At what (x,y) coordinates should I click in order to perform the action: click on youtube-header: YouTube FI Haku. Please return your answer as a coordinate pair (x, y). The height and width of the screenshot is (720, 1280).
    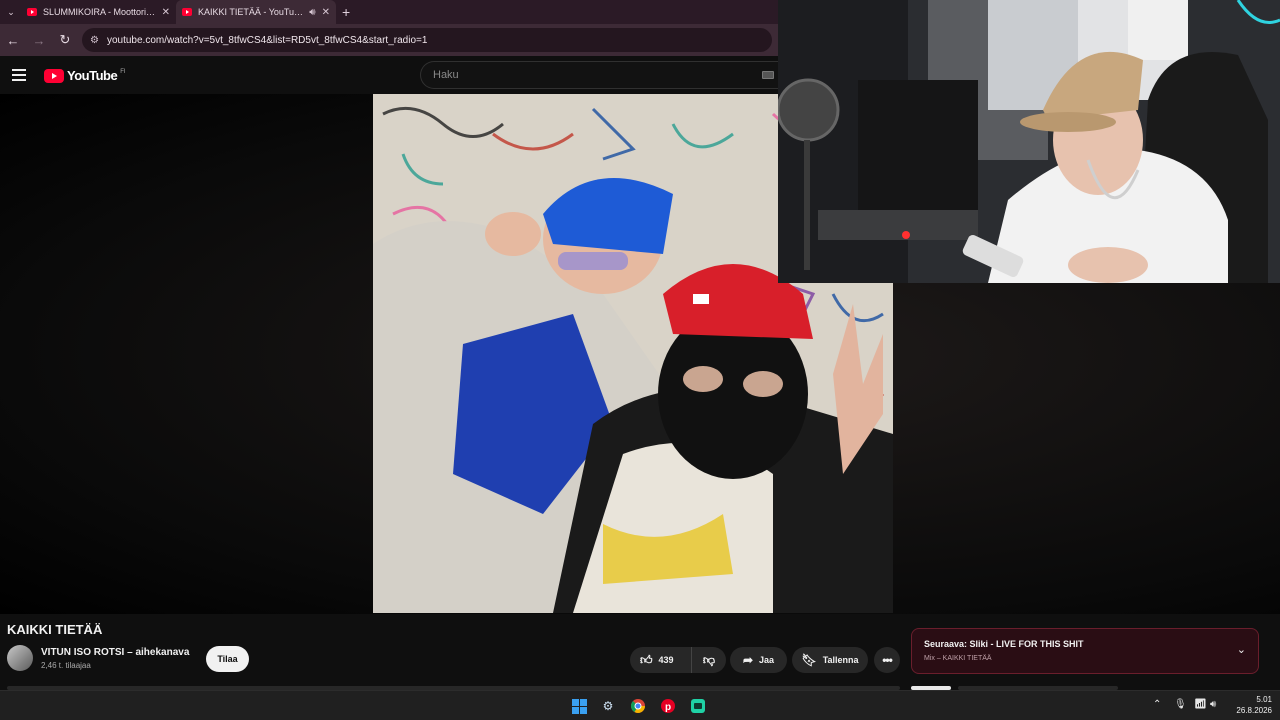
    Looking at the image, I should click on (389, 75).